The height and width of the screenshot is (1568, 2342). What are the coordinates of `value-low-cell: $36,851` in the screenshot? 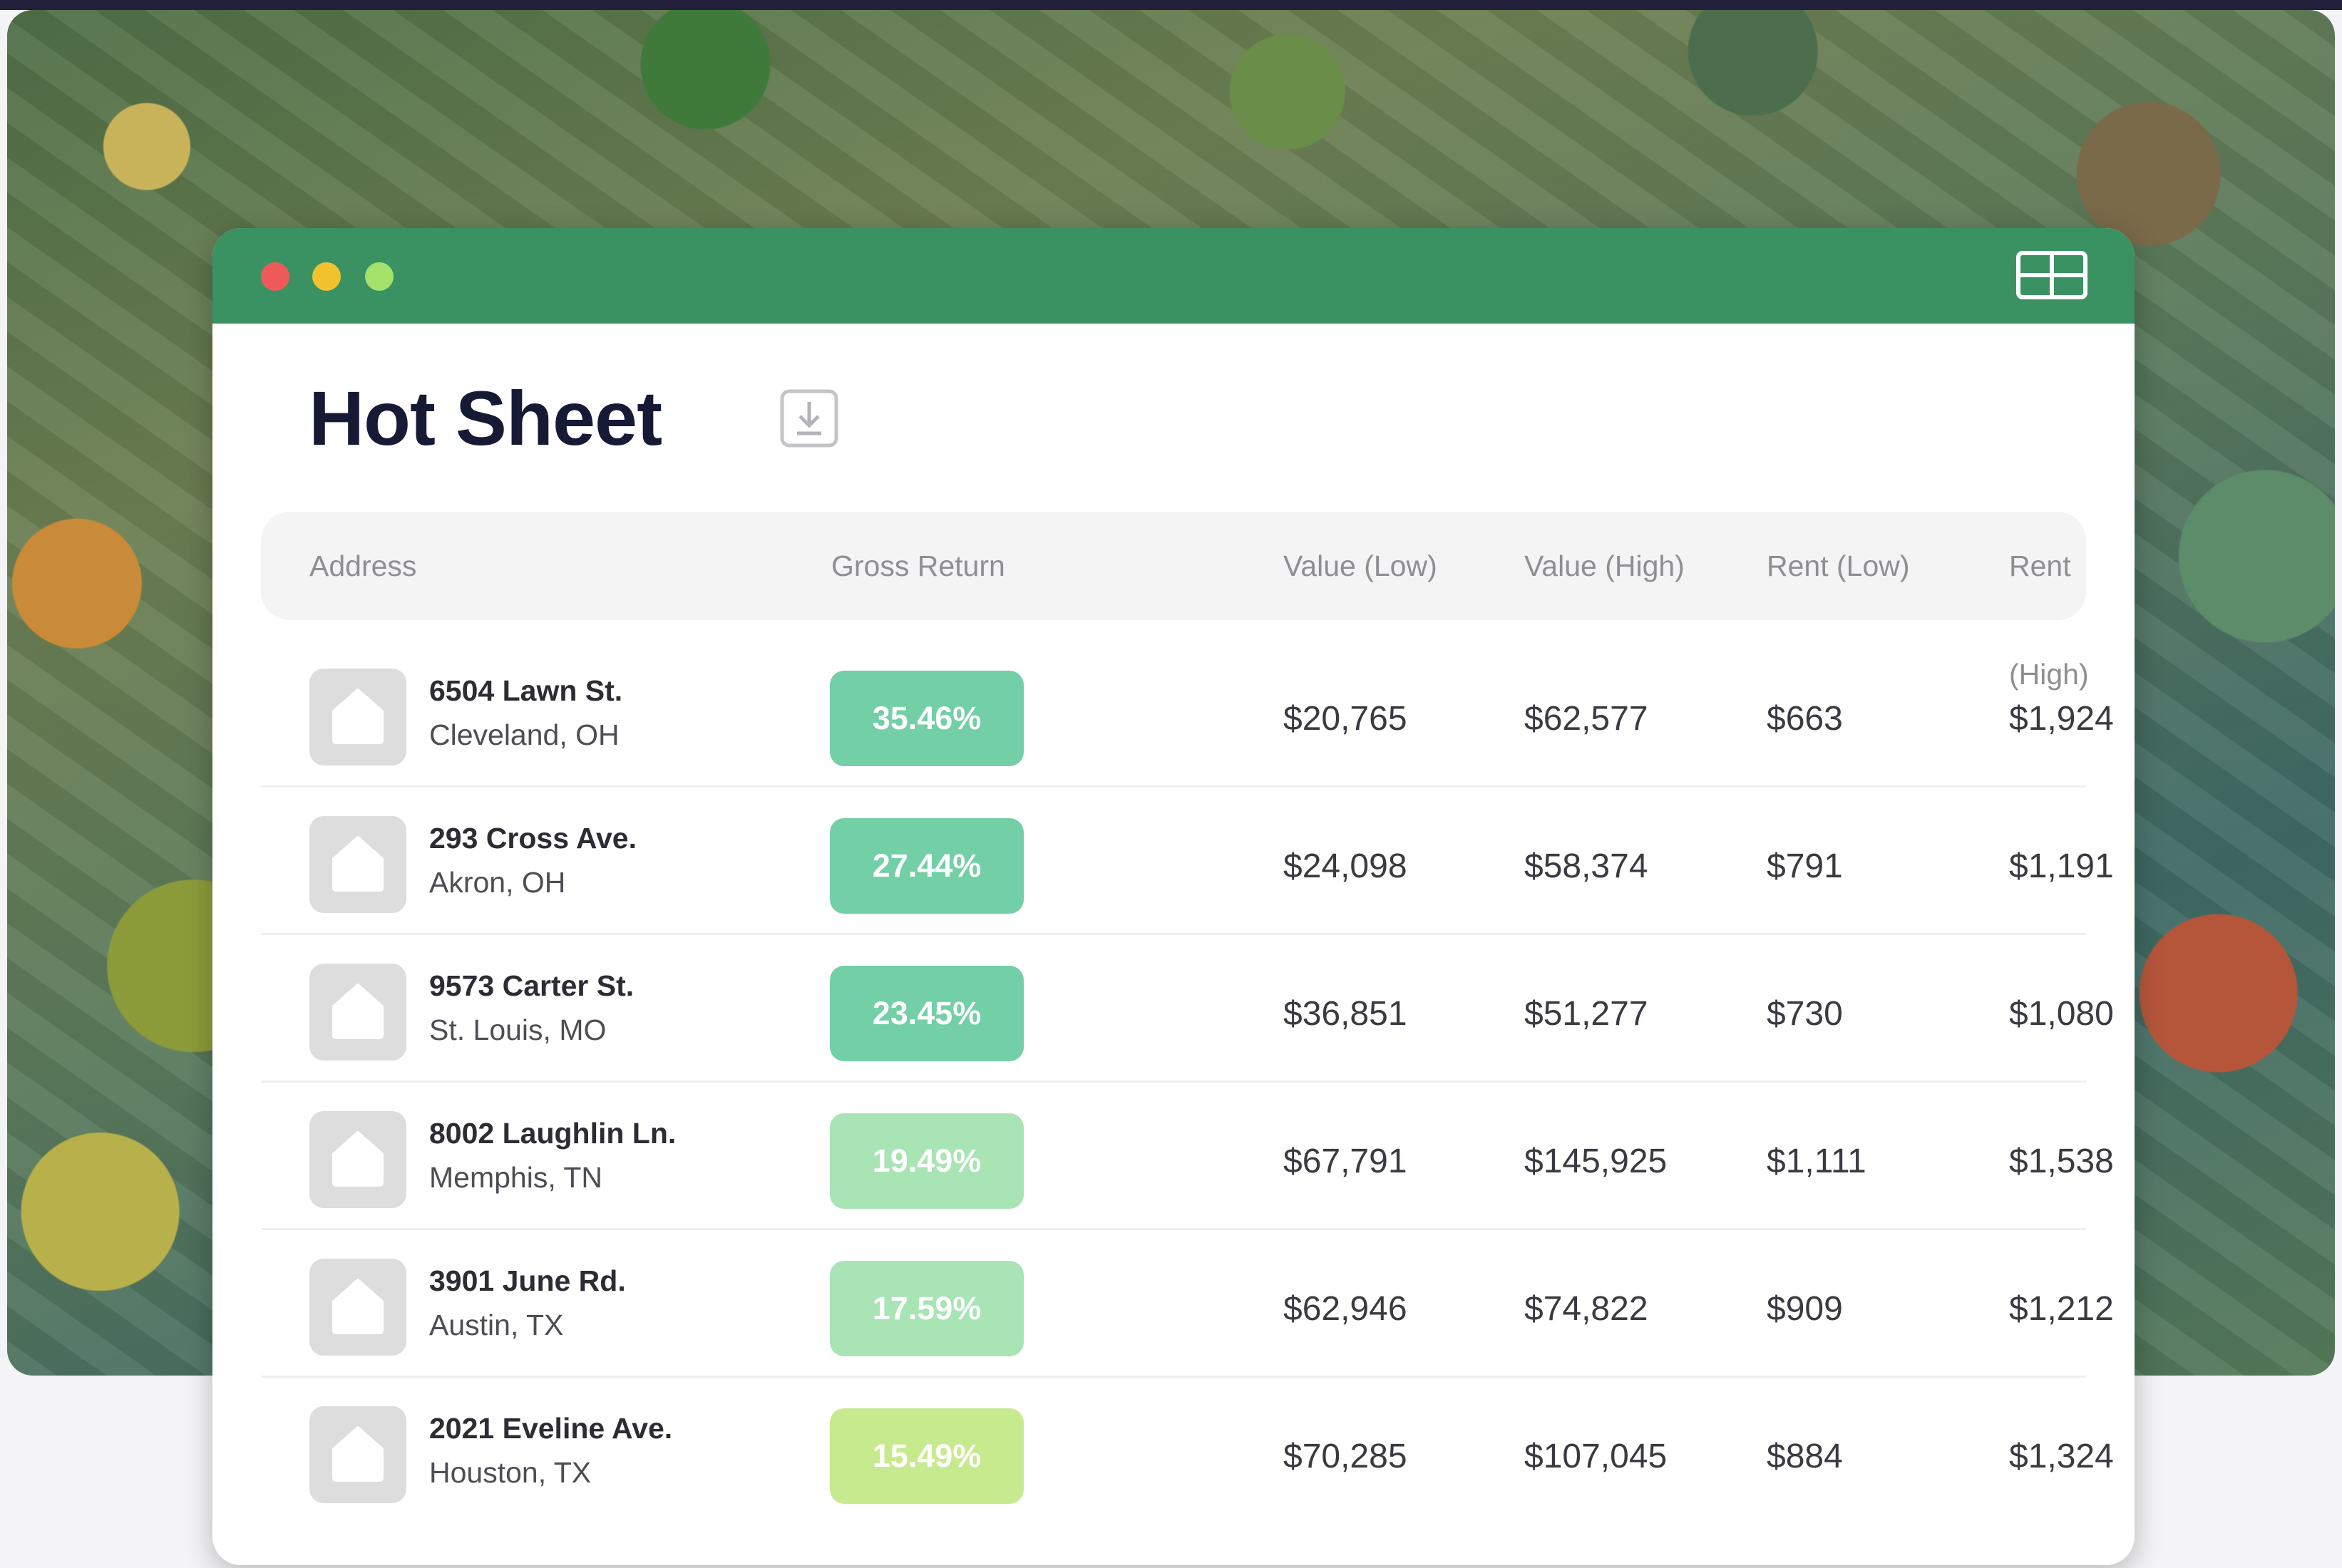 It's located at (1345, 1014).